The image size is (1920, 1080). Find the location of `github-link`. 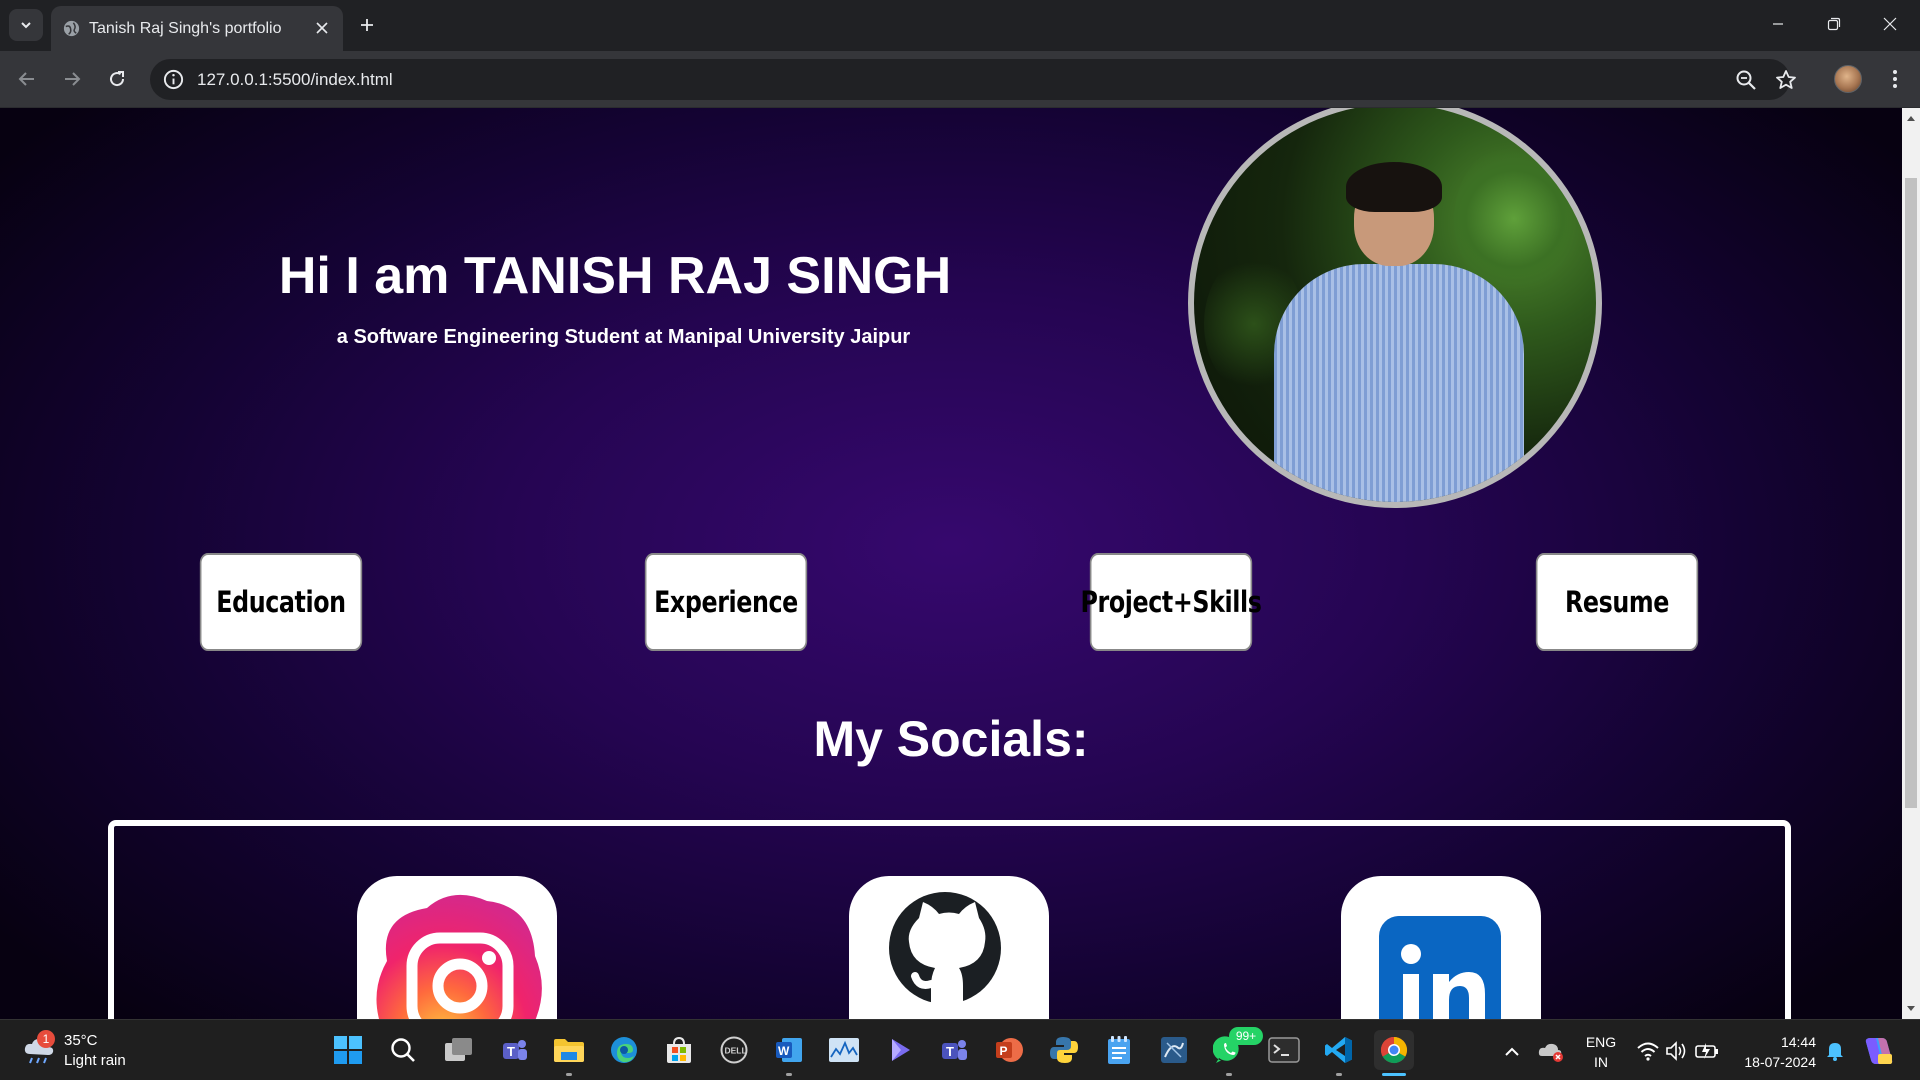

github-link is located at coordinates (949, 947).